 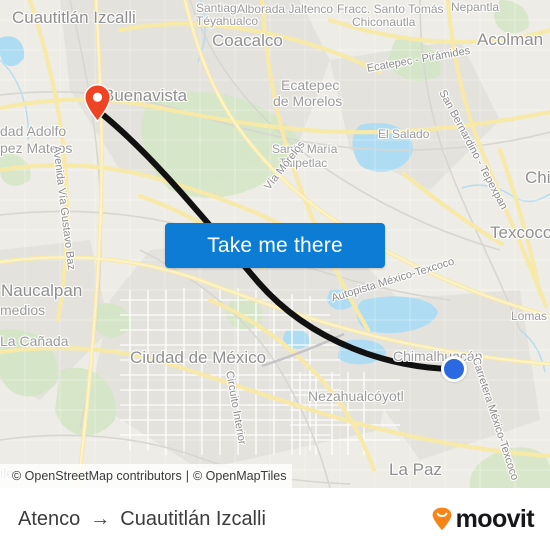 I want to click on osm-attribution-link: © OpenStreetMap contributors, so click(x=97, y=476).